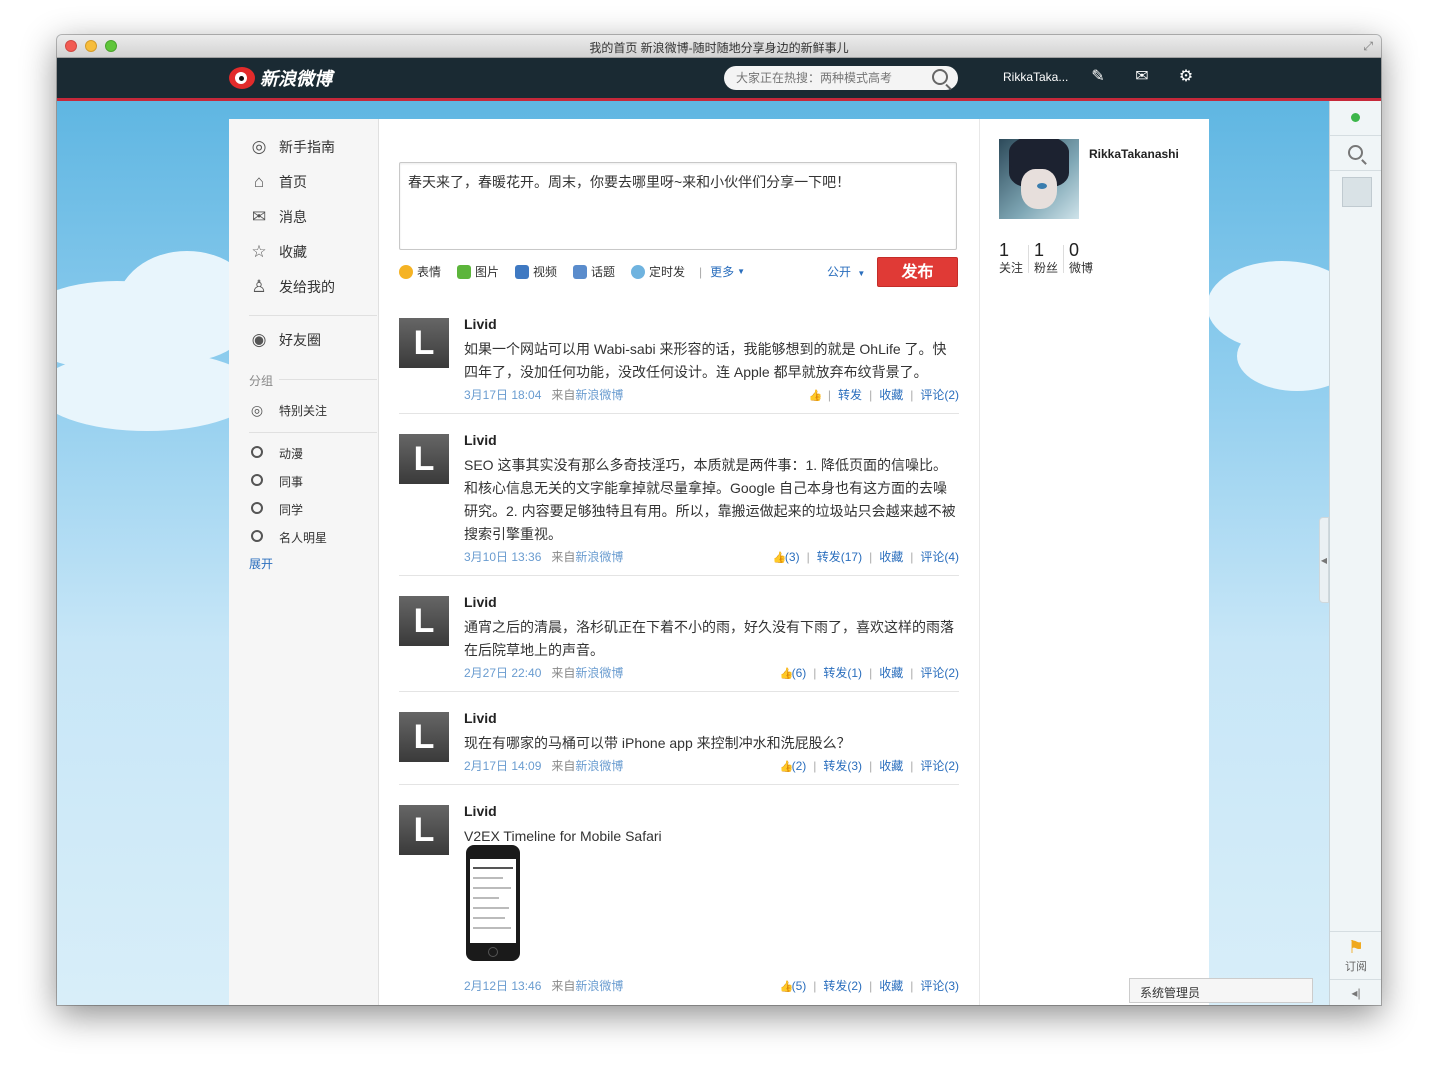 The width and height of the screenshot is (1438, 1084). Describe the element at coordinates (420, 271) in the screenshot. I see `emoji-button: 表情` at that location.